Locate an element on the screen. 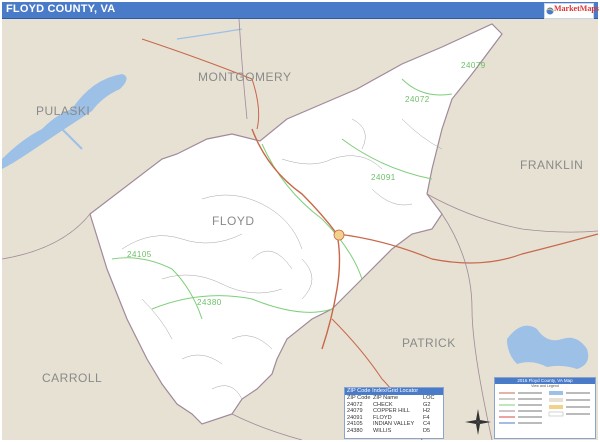 This screenshot has width=600, height=442. zip-code-cell: 24380 is located at coordinates (355, 430).